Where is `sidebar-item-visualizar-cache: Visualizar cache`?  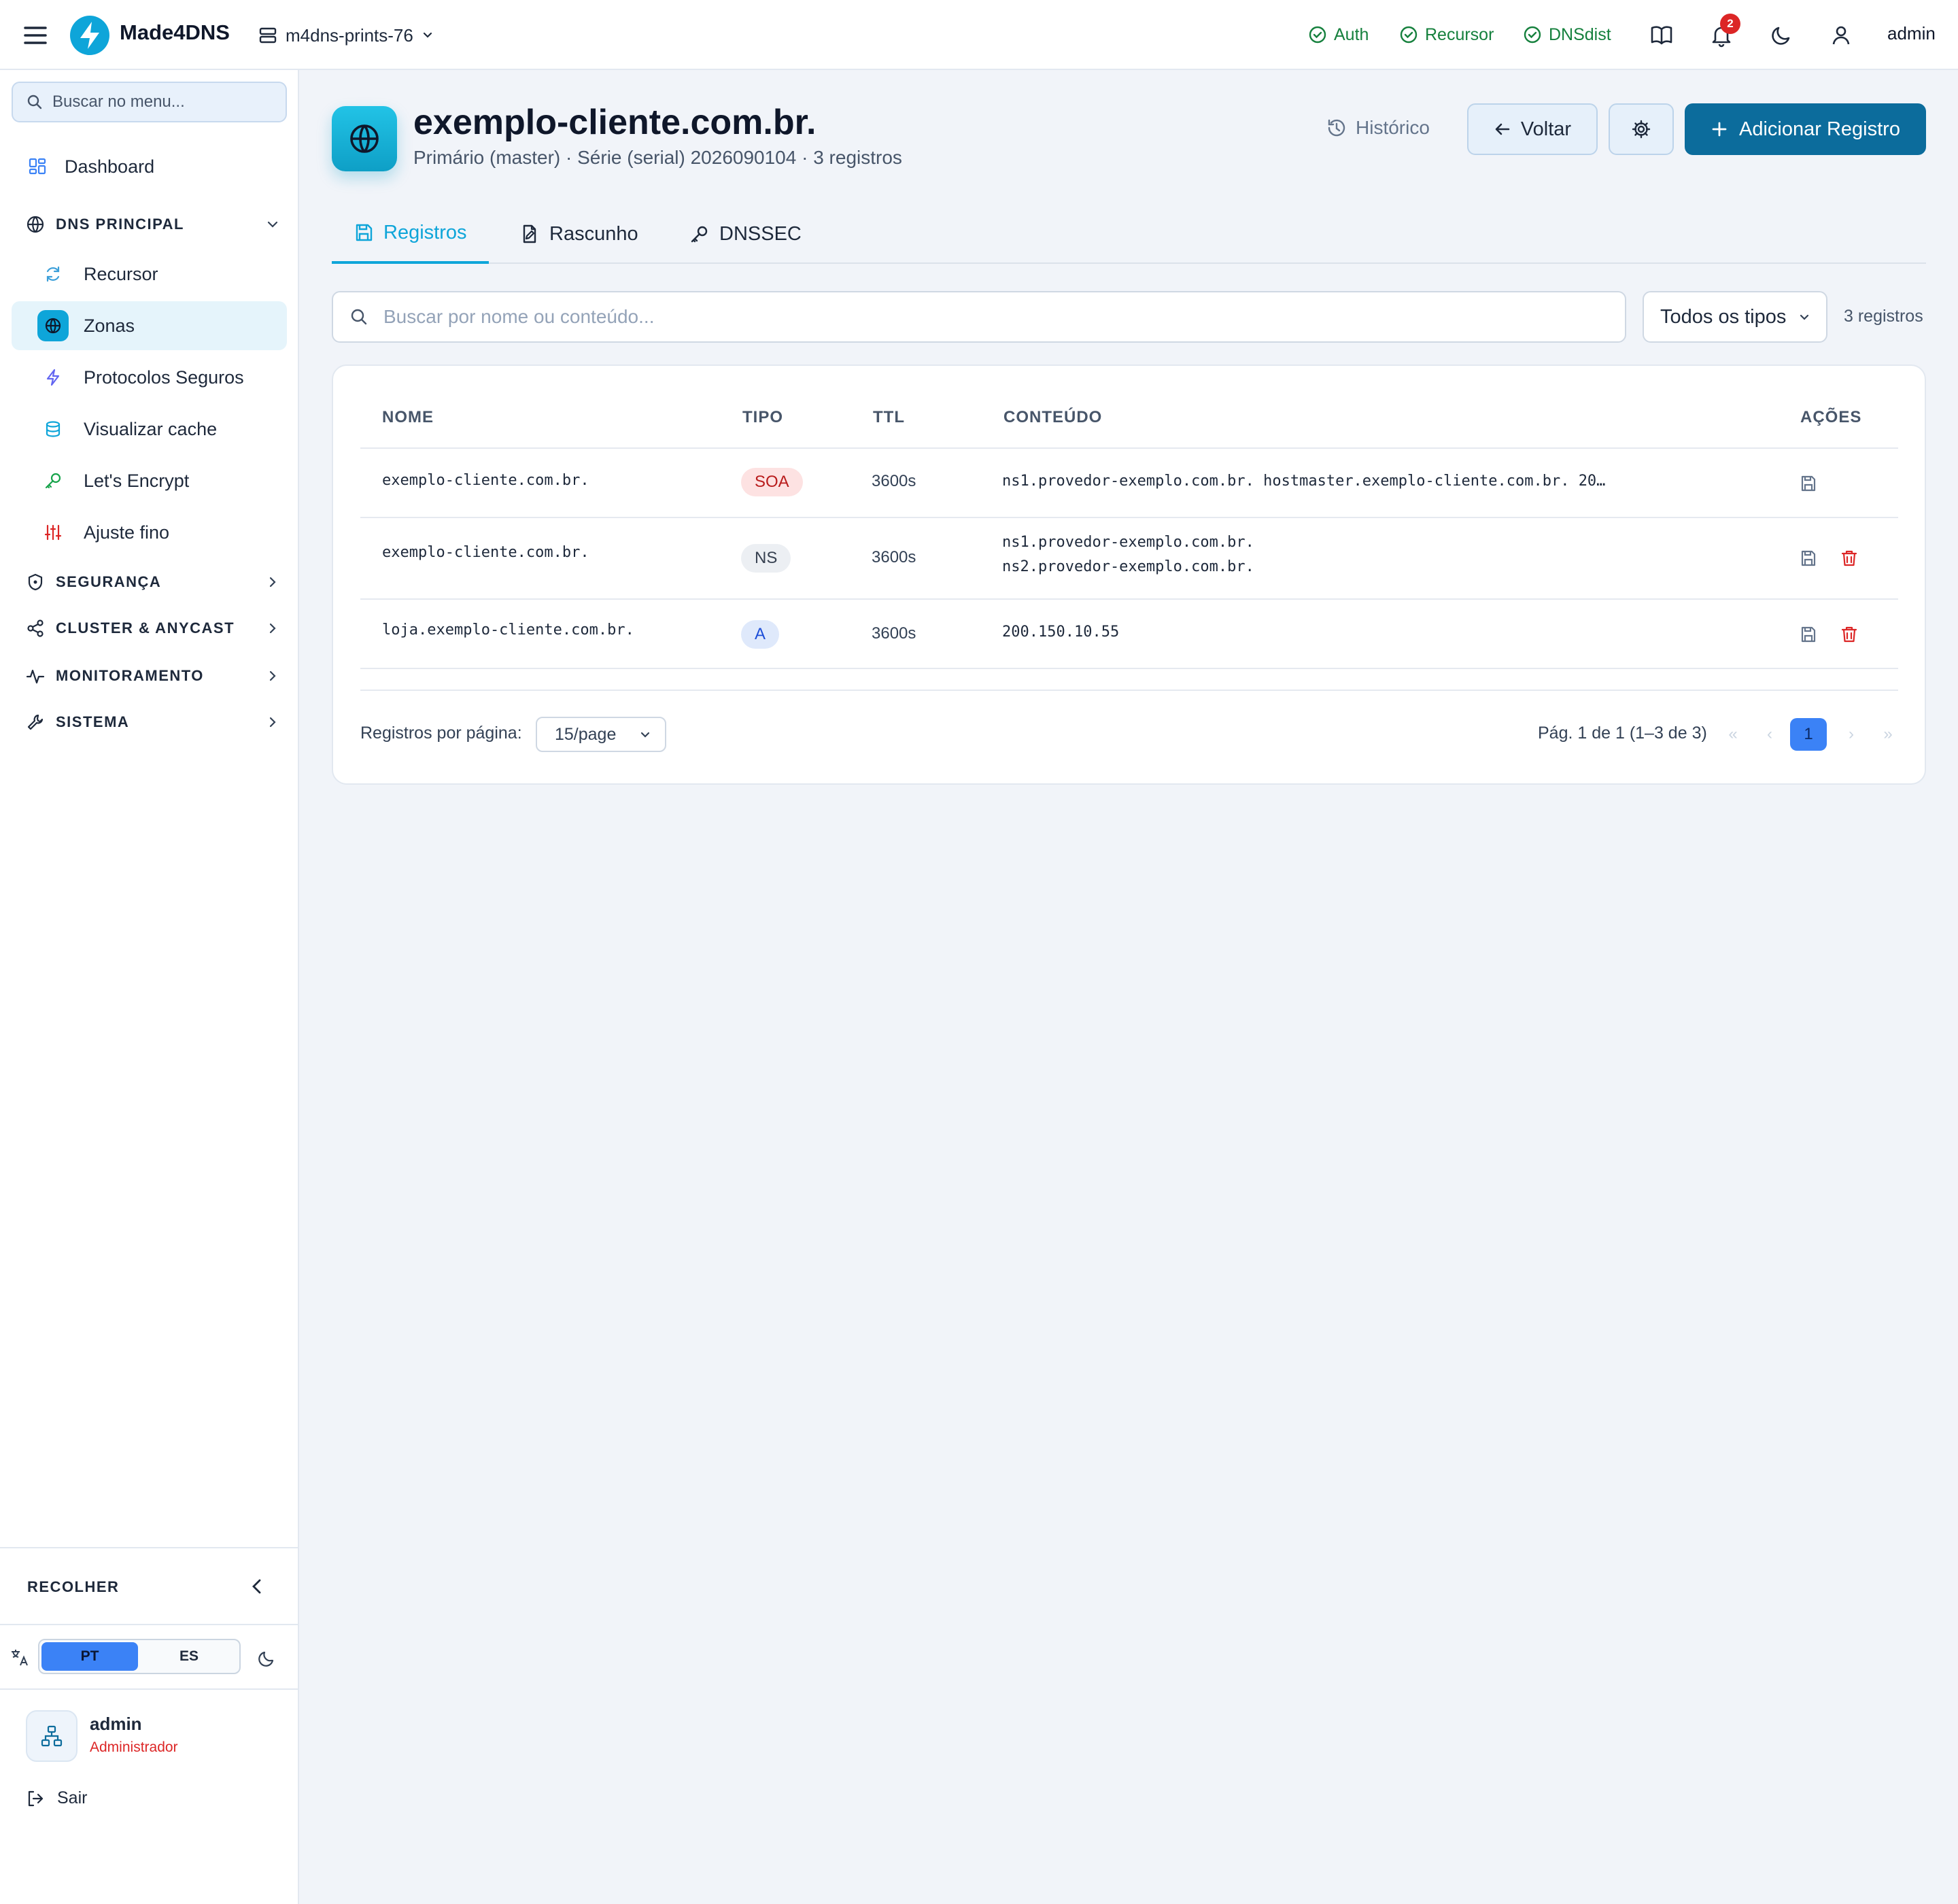 sidebar-item-visualizar-cache: Visualizar cache is located at coordinates (149, 430).